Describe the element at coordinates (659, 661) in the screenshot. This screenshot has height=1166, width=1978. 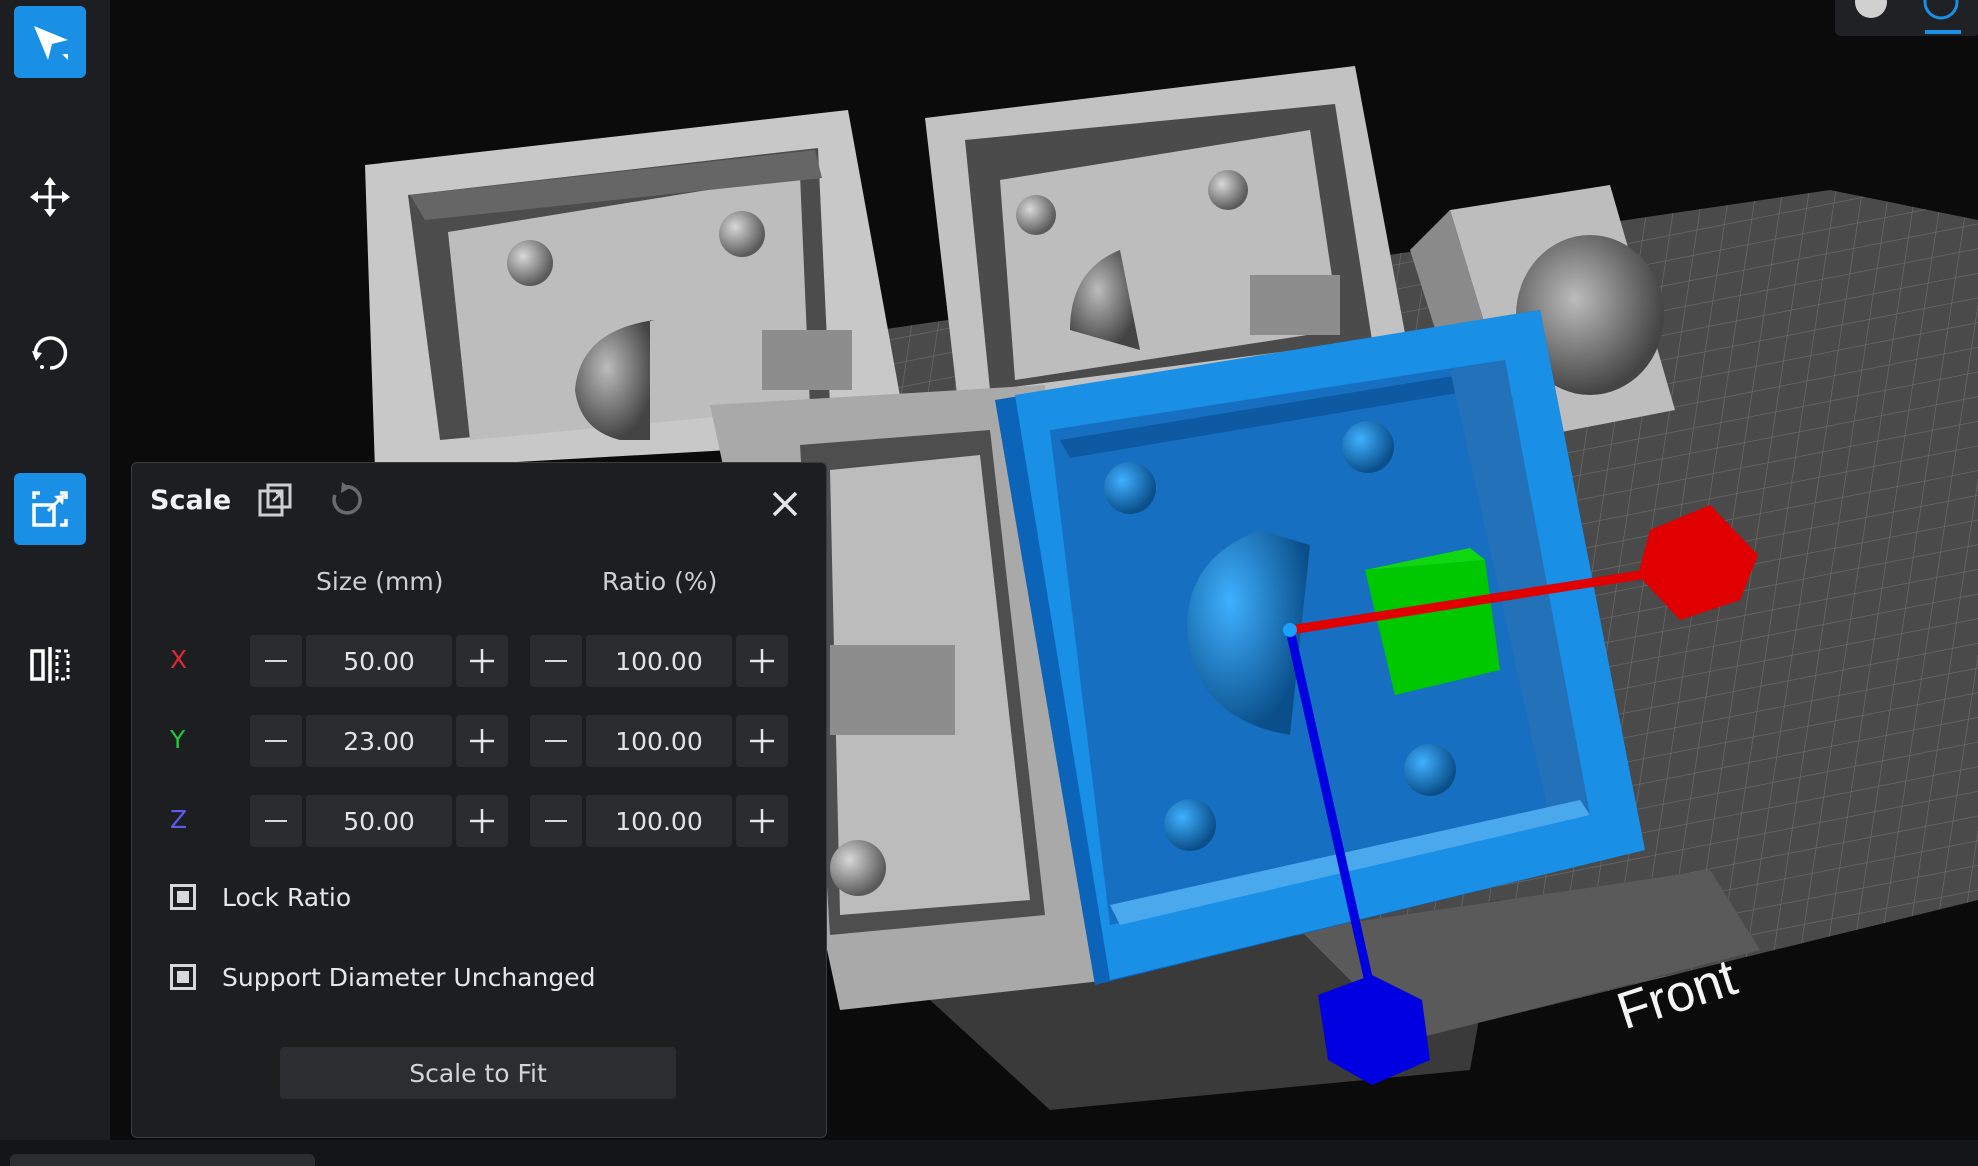
I see `x-ratio-input: 100.00` at that location.